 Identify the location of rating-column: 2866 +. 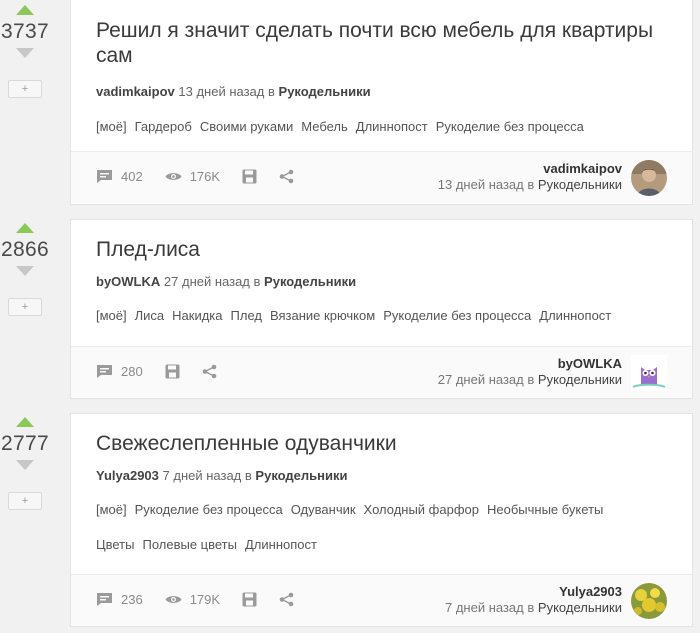
(25, 269).